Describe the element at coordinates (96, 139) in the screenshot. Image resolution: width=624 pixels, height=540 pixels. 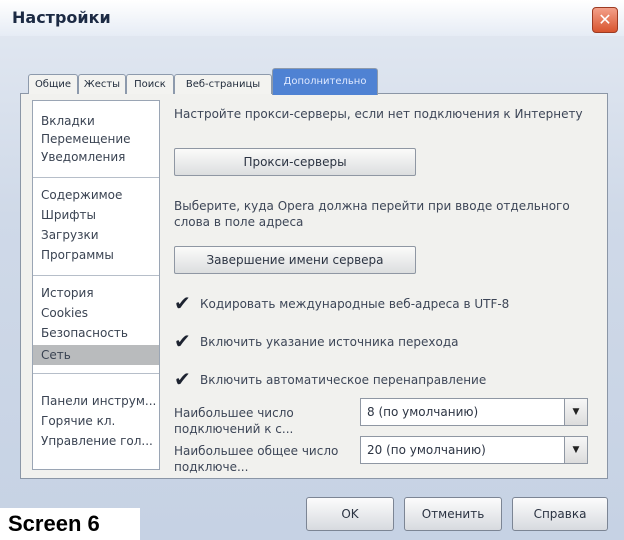
I see `sidebar-item-navigation: Перемещение` at that location.